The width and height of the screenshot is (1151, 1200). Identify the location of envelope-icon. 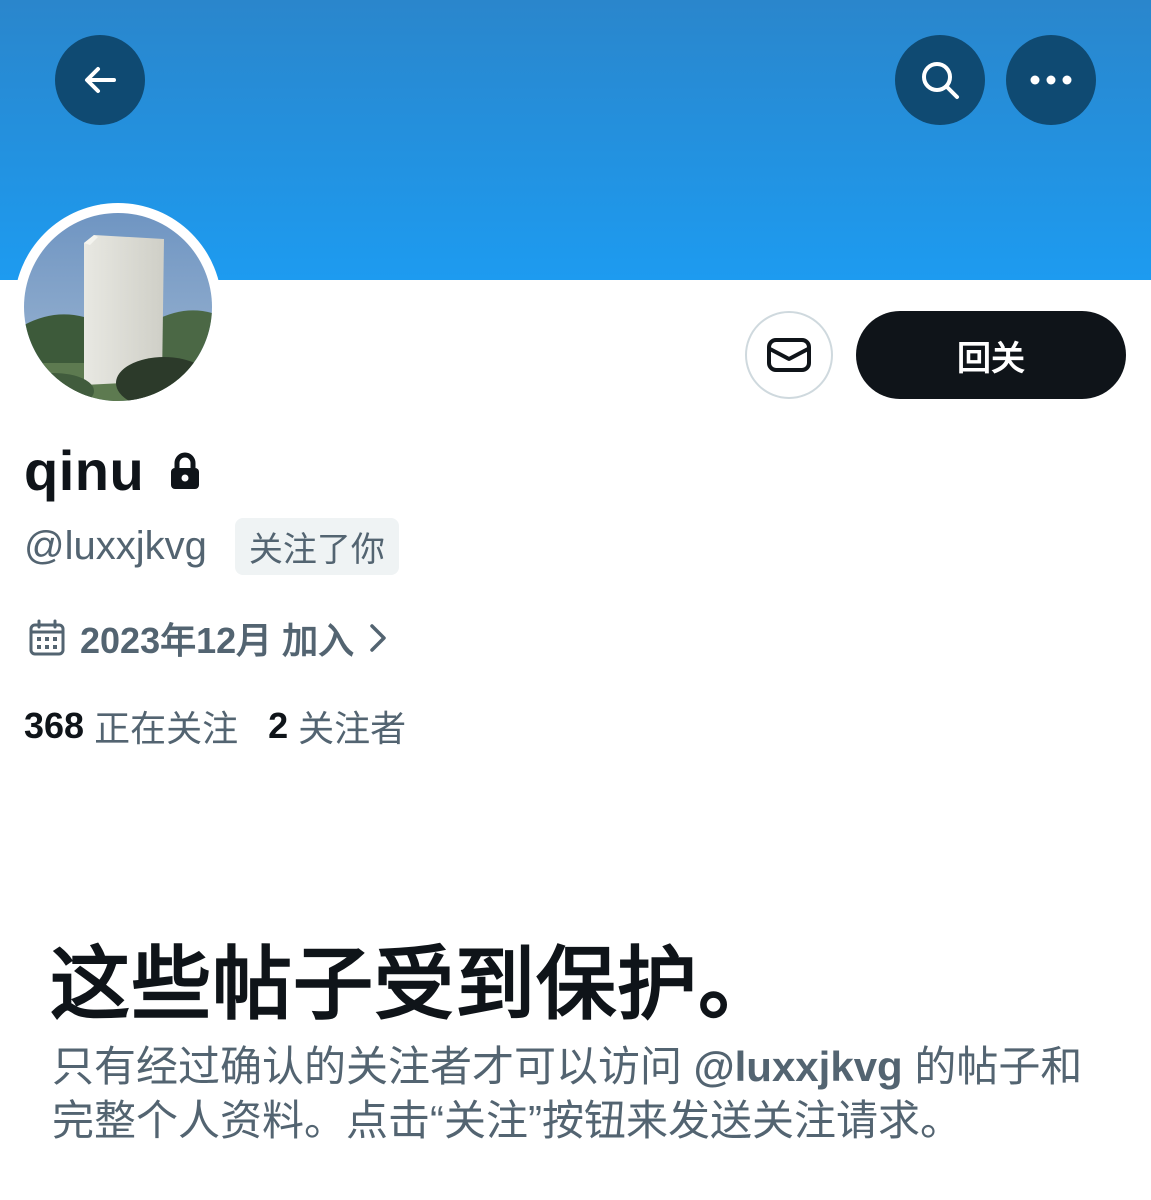
(789, 355).